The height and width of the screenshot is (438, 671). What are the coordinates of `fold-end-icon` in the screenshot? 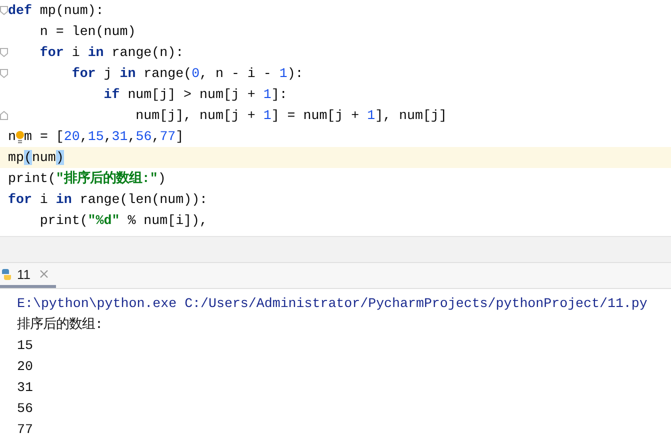 It's located at (4, 115).